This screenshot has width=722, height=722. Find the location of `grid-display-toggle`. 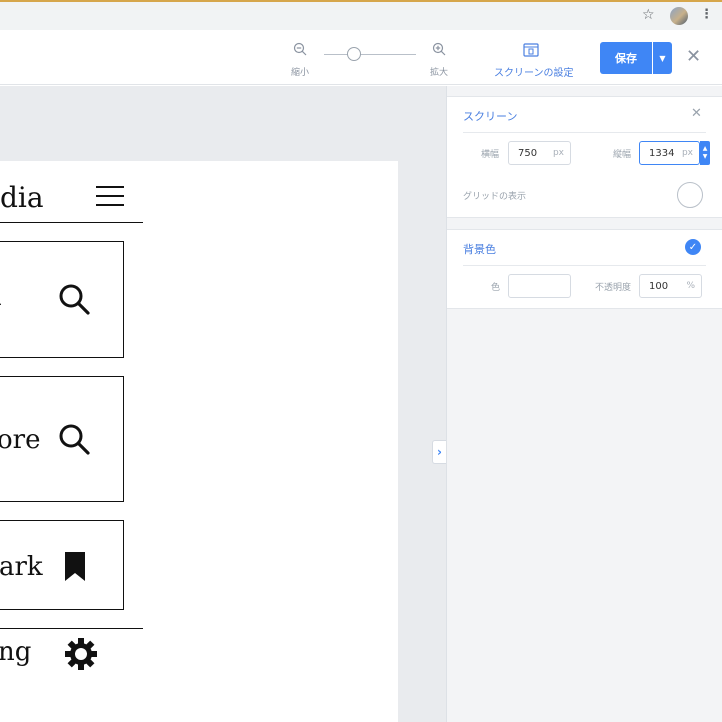

grid-display-toggle is located at coordinates (690, 195).